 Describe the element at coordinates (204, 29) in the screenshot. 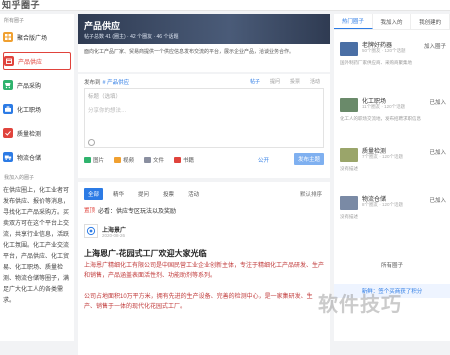

I see `circle-banner: 产品供应 帖子总数 41 (圈主) · 42 个圈友 · 46 个话题` at that location.